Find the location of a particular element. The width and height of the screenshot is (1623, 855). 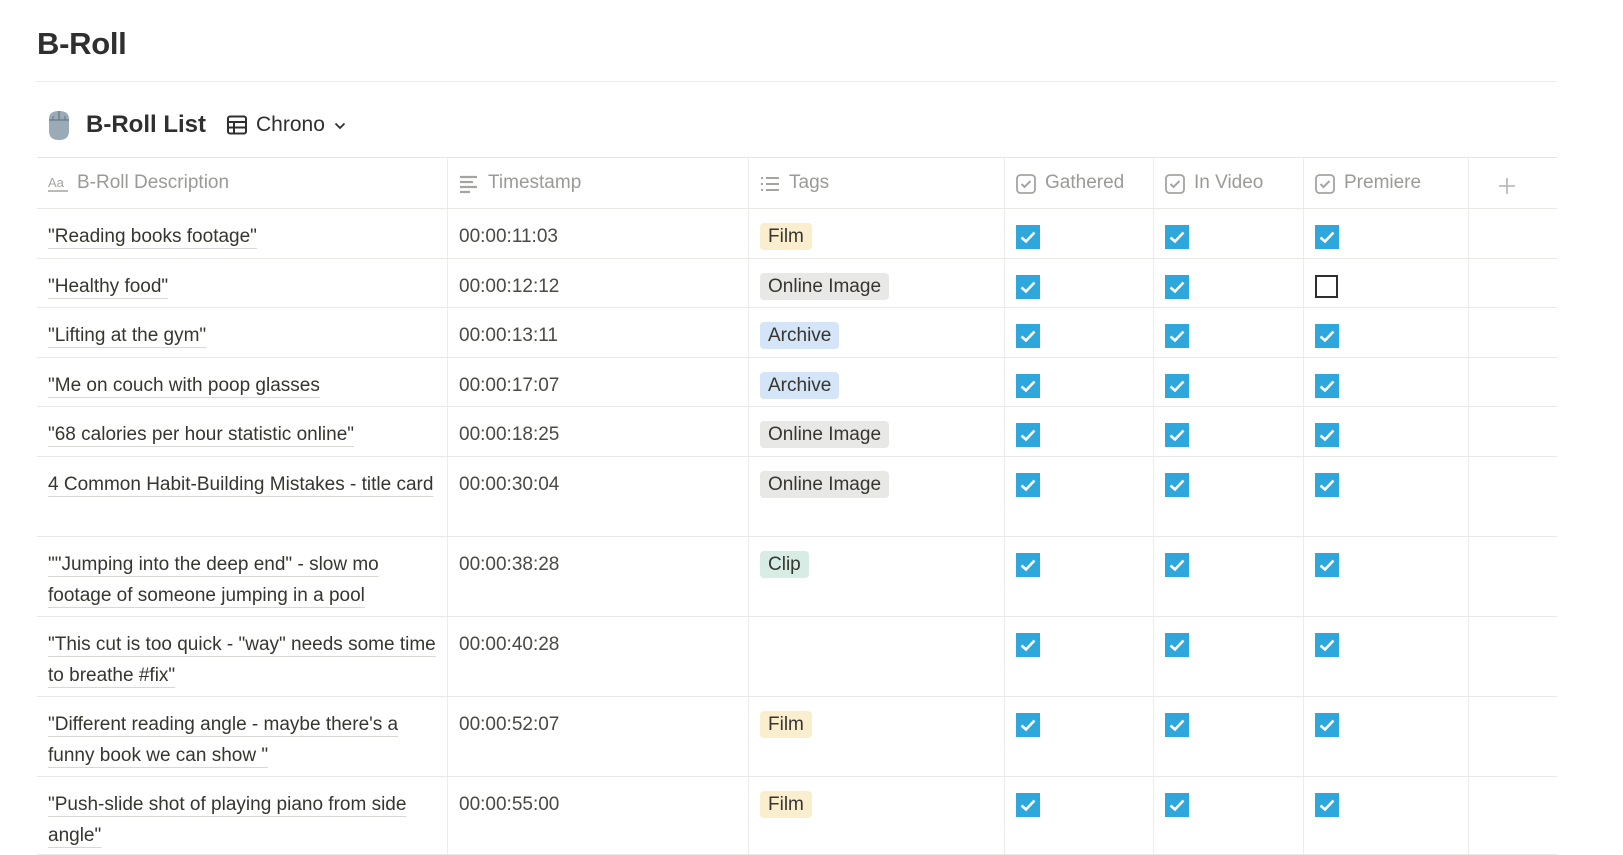

tags-cell is located at coordinates (877, 656).